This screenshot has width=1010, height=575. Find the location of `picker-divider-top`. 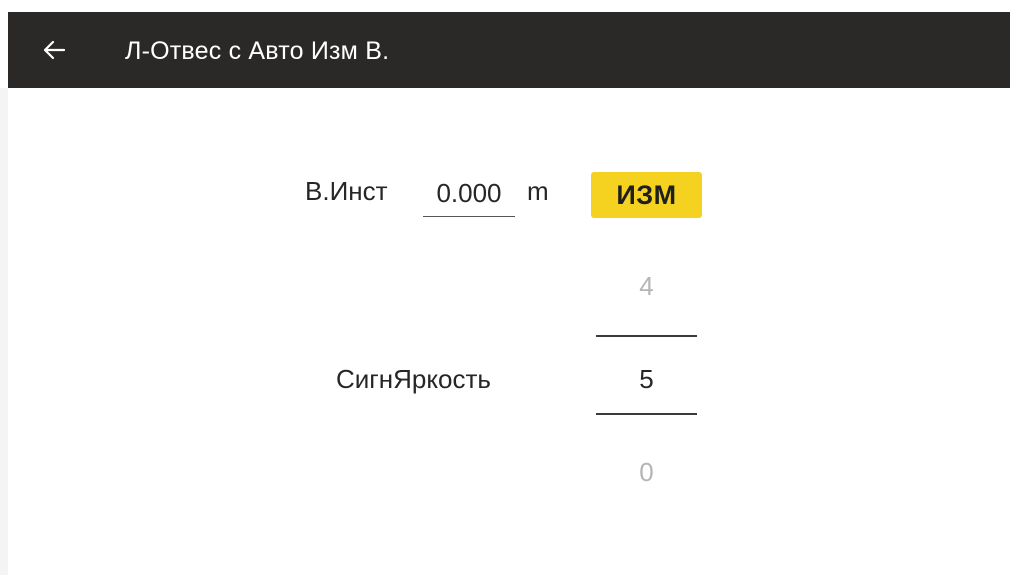

picker-divider-top is located at coordinates (646, 336).